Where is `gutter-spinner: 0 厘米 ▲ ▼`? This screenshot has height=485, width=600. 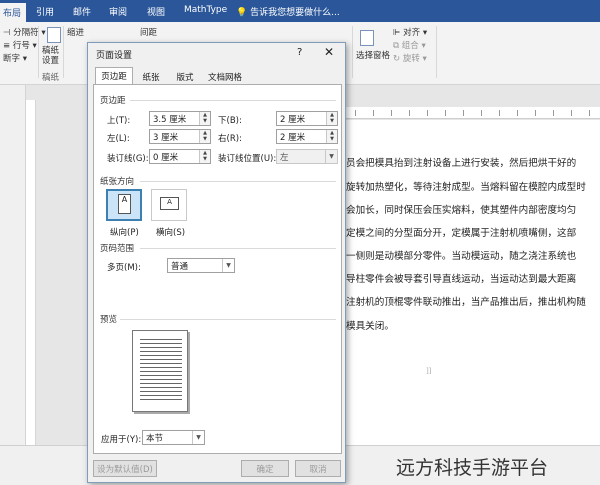
gutter-spinner: 0 厘米 ▲ ▼ is located at coordinates (180, 156).